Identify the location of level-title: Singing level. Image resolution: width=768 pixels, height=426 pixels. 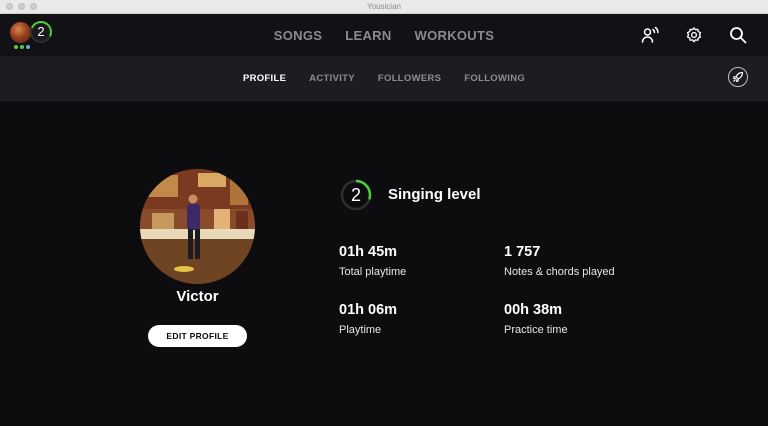
(434, 194).